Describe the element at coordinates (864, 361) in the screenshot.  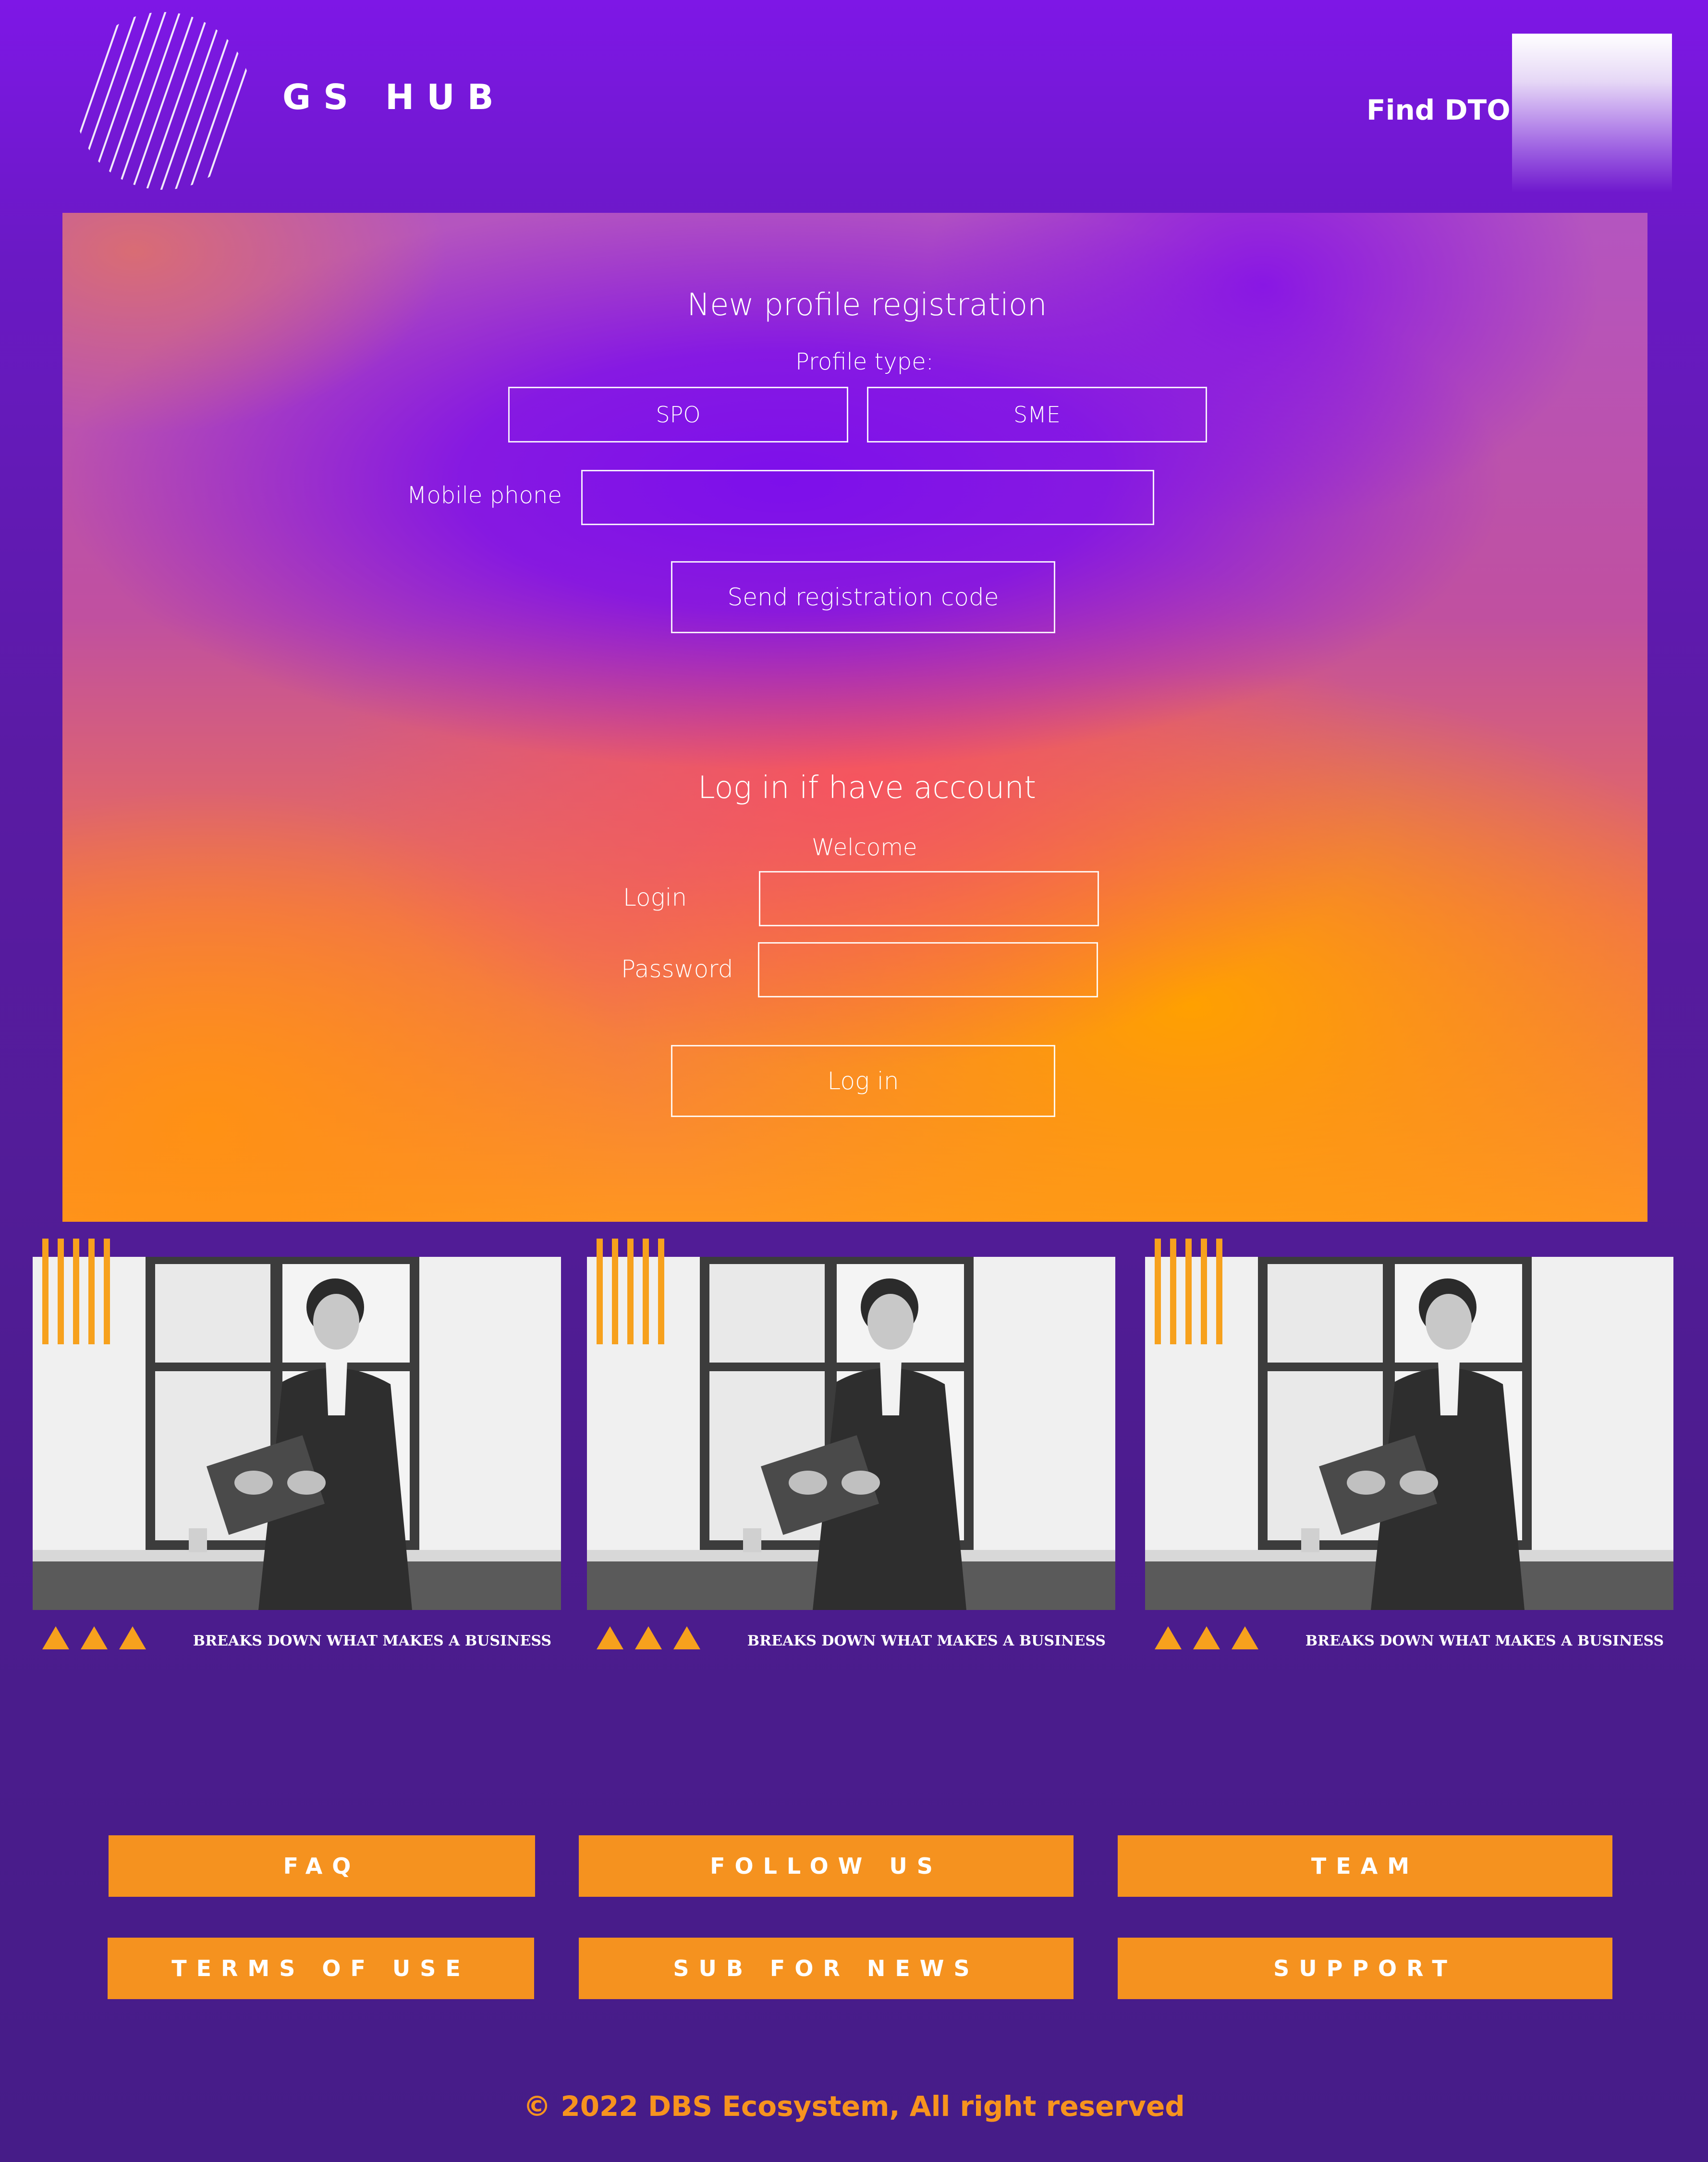
I see `profile-type-label: Profile type:` at that location.